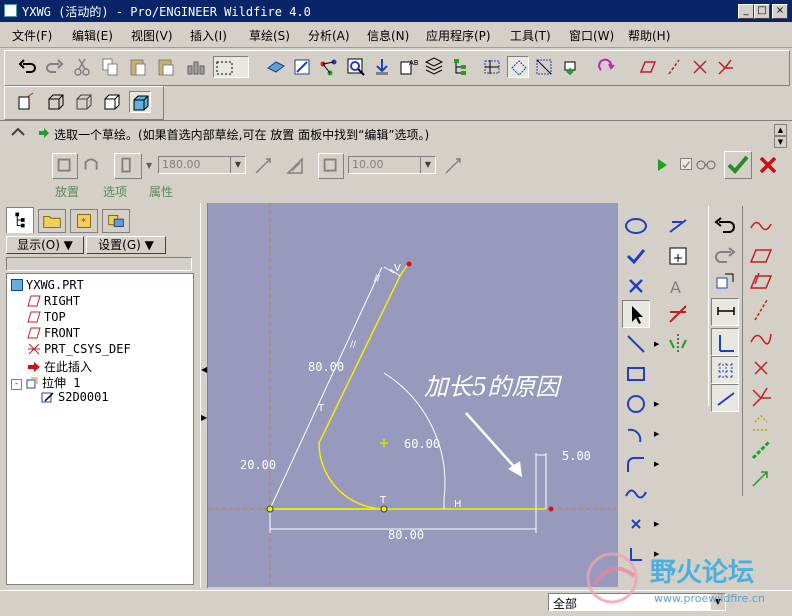  What do you see at coordinates (93, 166) in the screenshot?
I see `surface-option-button` at bounding box center [93, 166].